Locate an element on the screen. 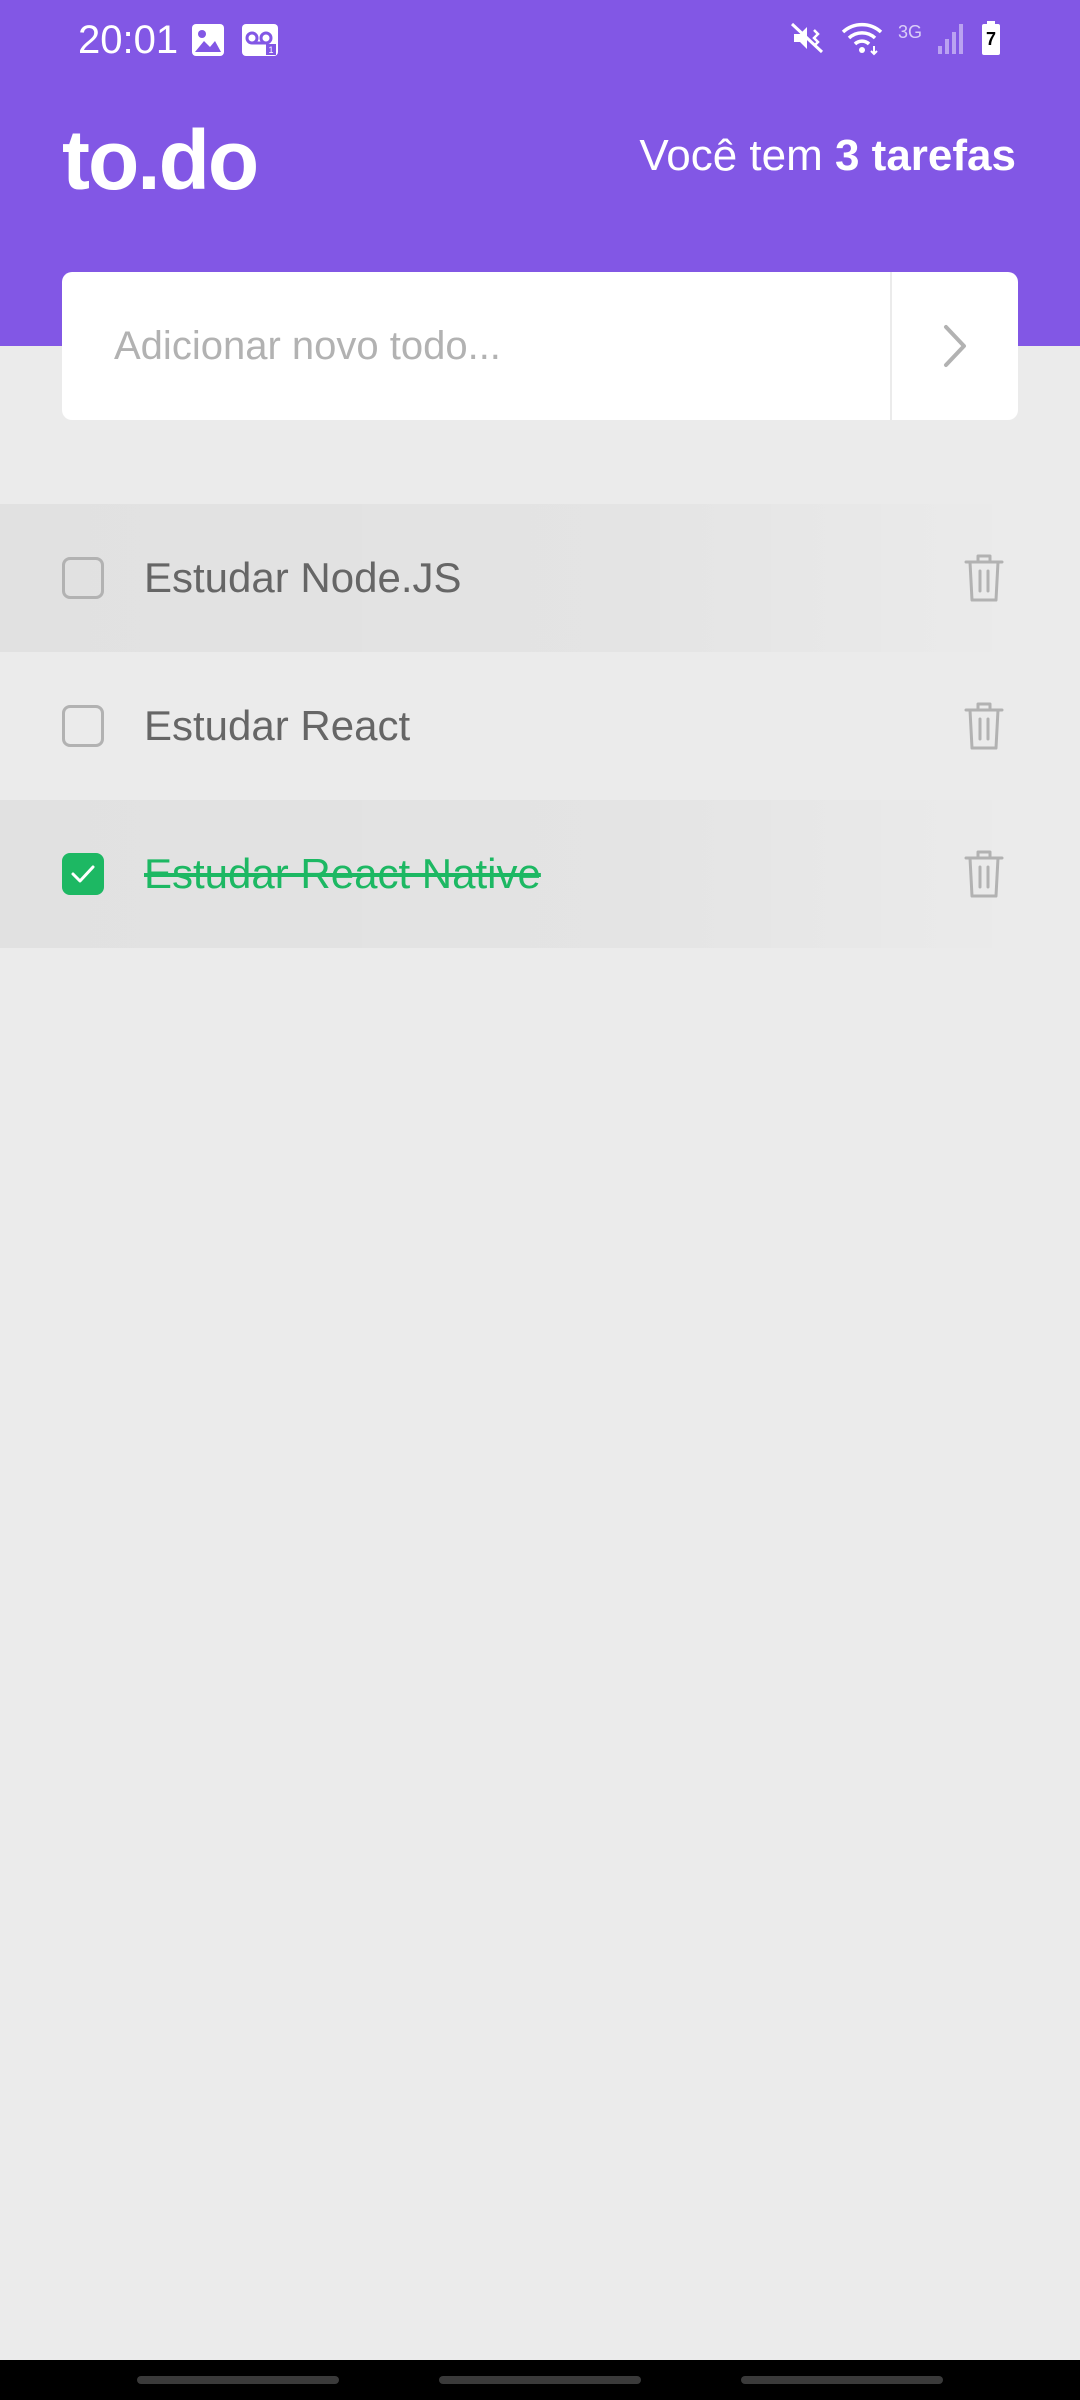 The width and height of the screenshot is (1080, 2400). voicemail-icon: 1 is located at coordinates (260, 40).